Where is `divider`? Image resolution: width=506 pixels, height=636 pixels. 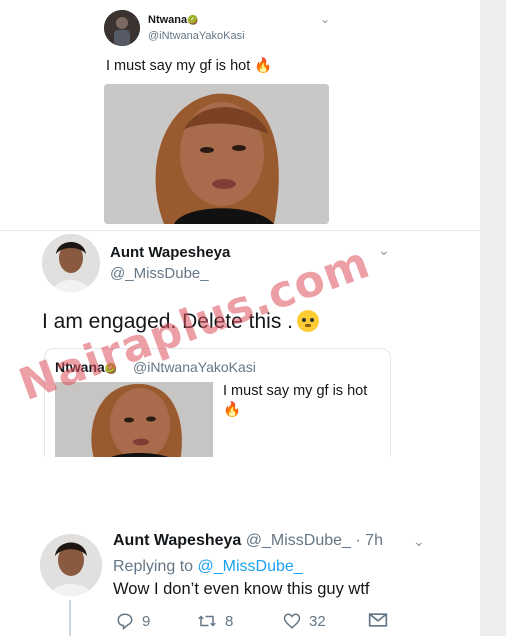 divider is located at coordinates (240, 230).